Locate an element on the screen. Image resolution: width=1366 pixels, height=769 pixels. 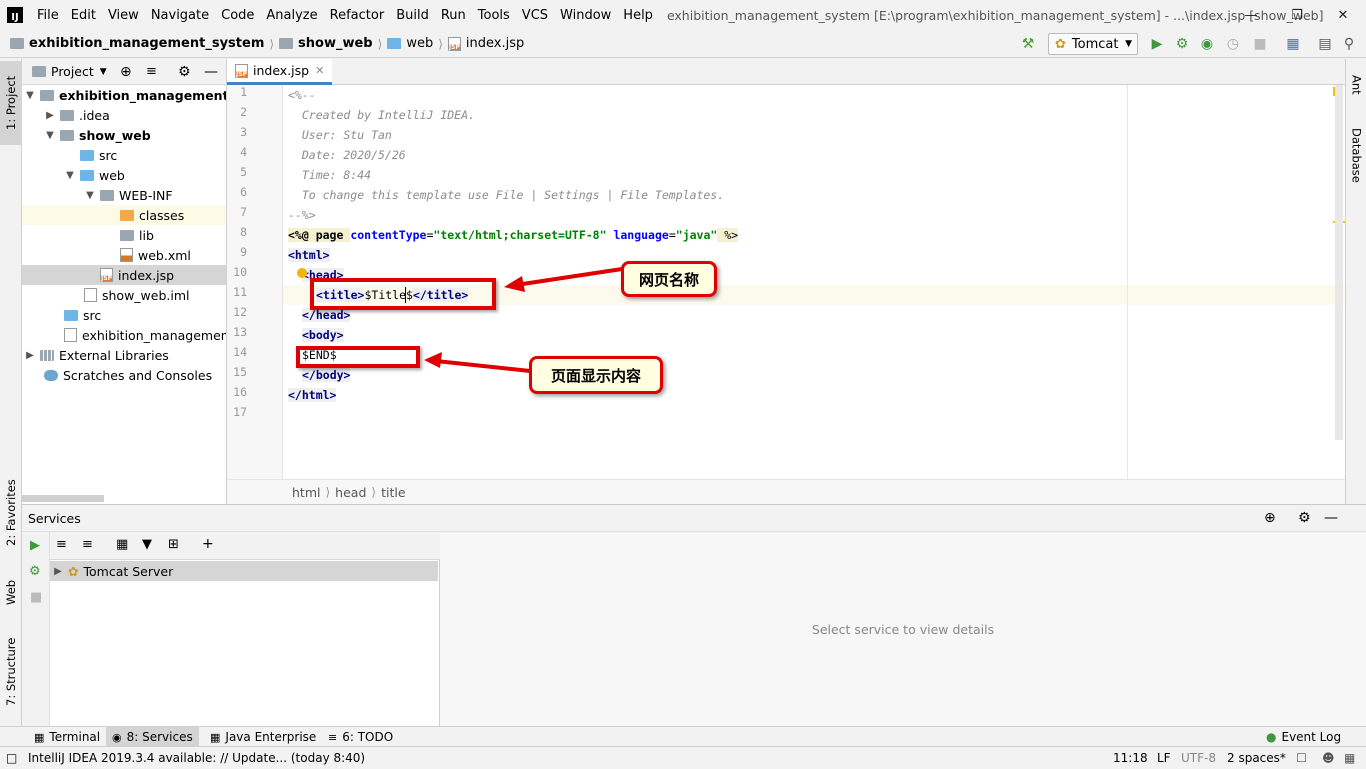
file-encoding: UTF-8 is located at coordinates (1198, 758).